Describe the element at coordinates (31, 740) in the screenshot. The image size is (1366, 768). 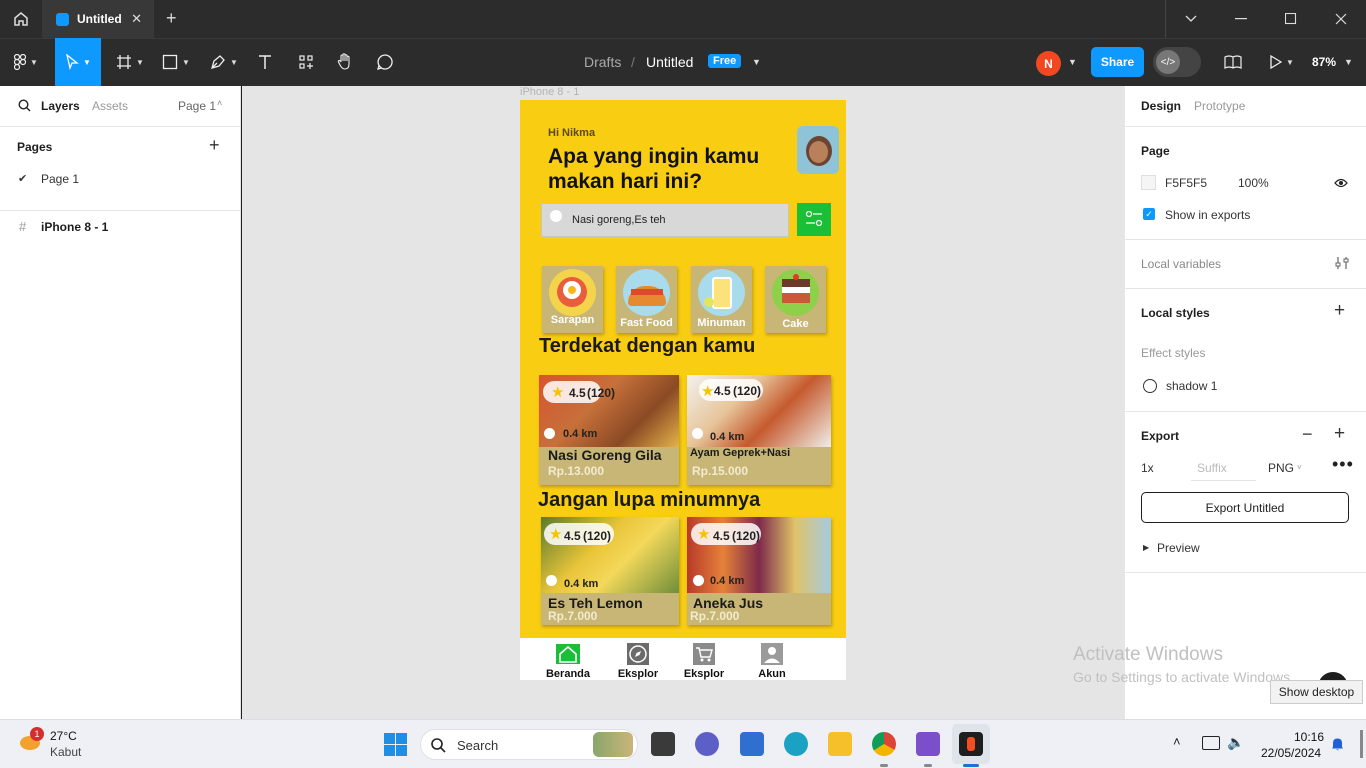
I see `weather-widget: 1` at that location.